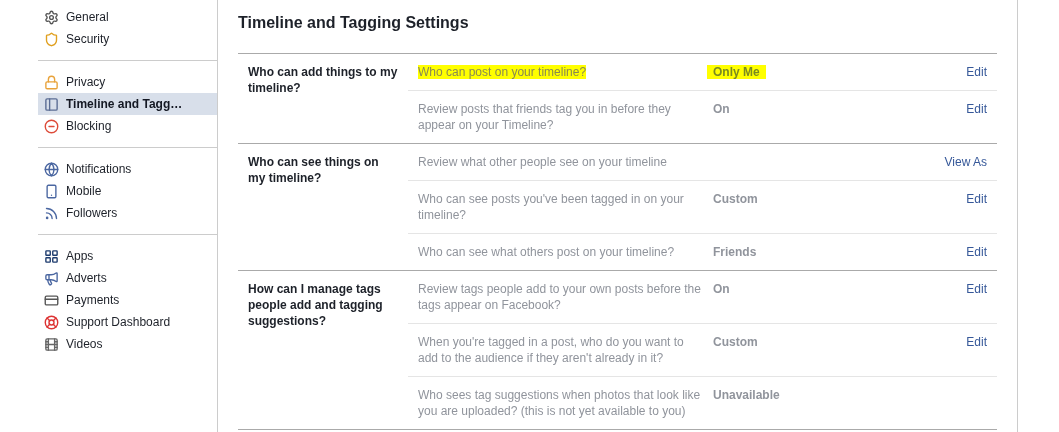  Describe the element at coordinates (51, 213) in the screenshot. I see `feed-icon` at that location.